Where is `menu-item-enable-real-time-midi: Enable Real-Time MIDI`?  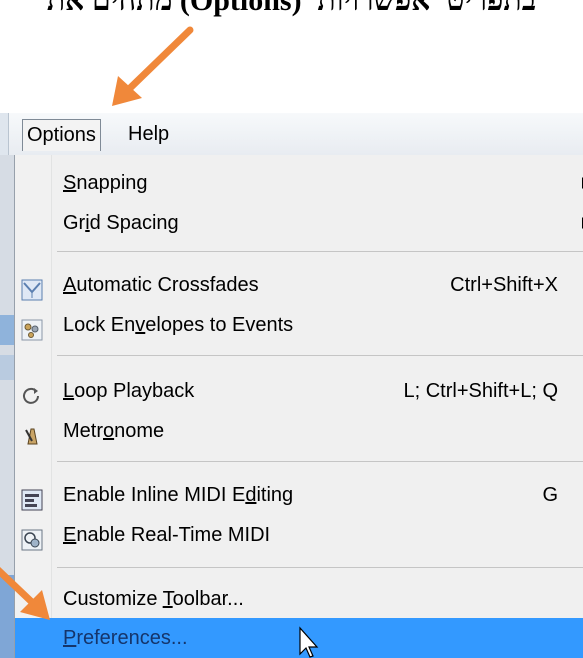
menu-item-enable-real-time-midi: Enable Real-Time MIDI is located at coordinates (299, 535).